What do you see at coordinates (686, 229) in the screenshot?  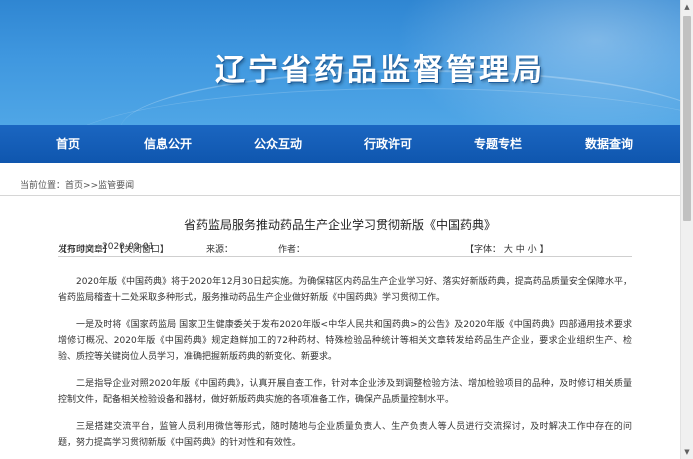 I see `vertical-scrollbar: ▲ ▼` at bounding box center [686, 229].